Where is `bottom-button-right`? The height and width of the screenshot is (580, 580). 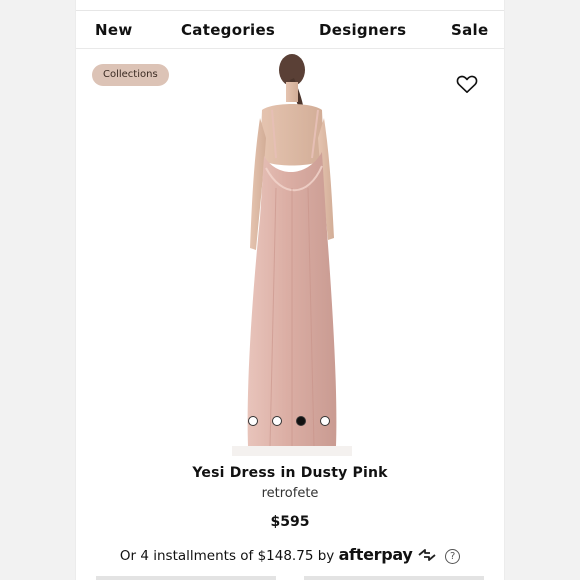
bottom-button-right is located at coordinates (394, 578).